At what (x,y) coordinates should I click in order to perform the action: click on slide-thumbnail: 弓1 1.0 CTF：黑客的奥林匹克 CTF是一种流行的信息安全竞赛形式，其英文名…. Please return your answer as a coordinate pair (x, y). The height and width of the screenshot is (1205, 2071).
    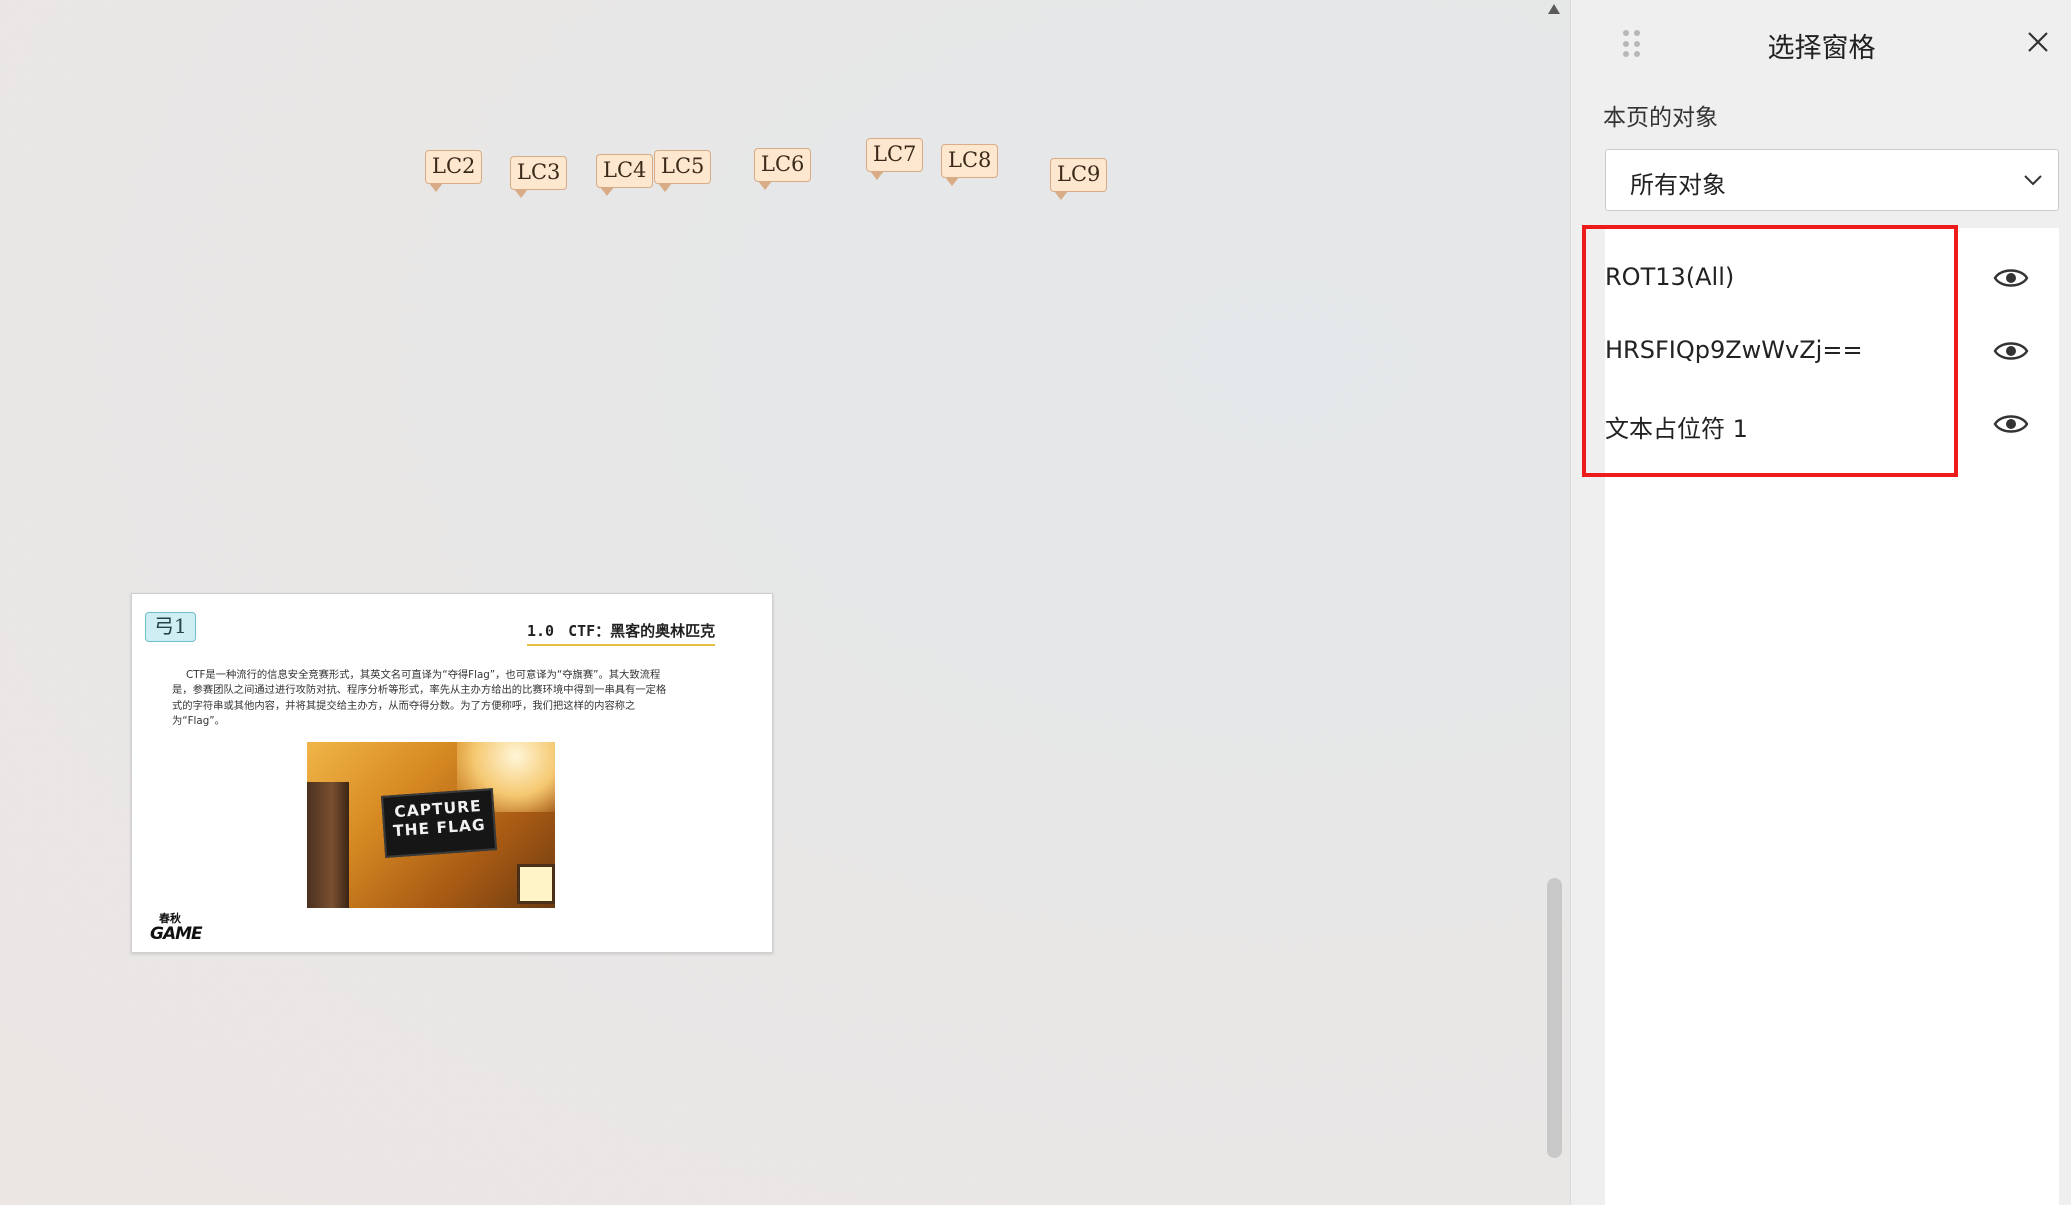
    Looking at the image, I should click on (452, 773).